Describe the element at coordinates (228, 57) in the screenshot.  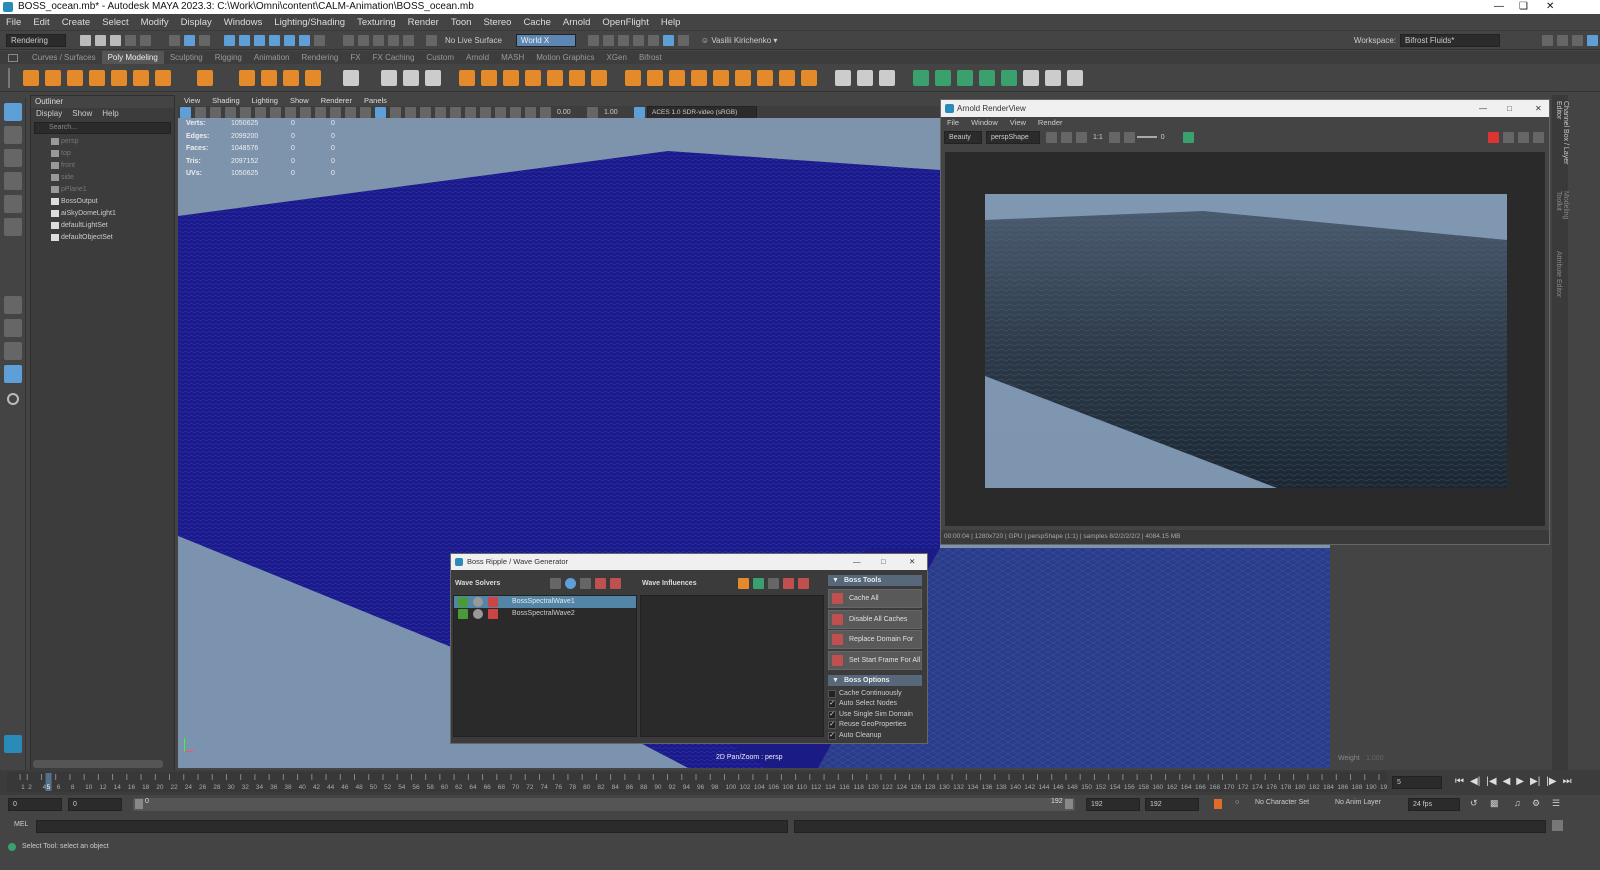
I see `shelf-tab-rigging: Rigging` at that location.